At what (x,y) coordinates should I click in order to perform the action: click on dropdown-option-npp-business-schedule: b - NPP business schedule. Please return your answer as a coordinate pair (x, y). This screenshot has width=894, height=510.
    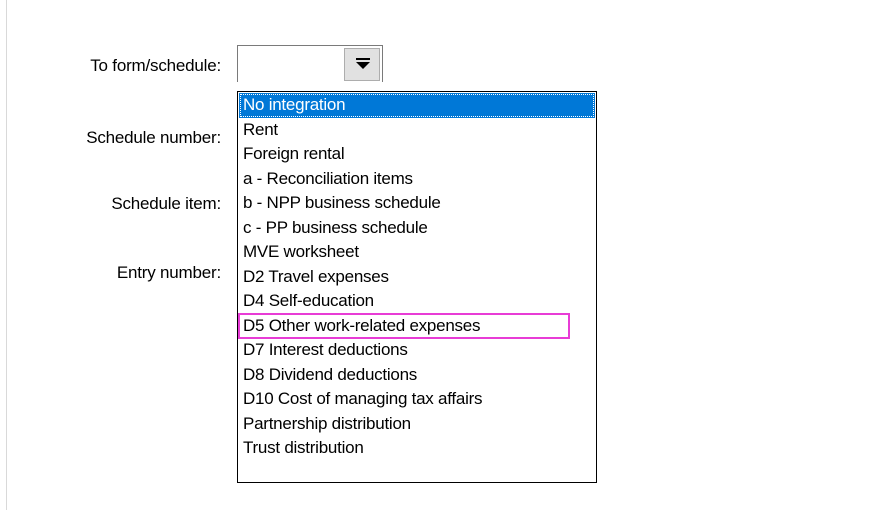
    Looking at the image, I should click on (417, 203).